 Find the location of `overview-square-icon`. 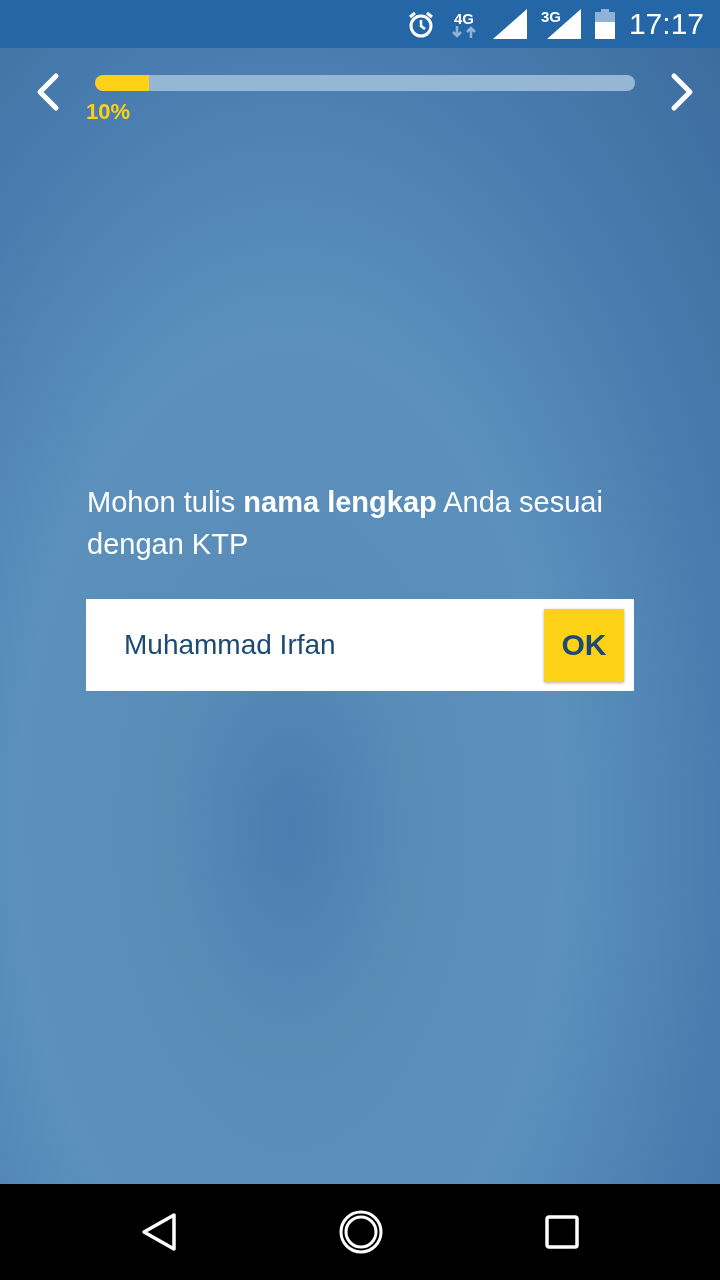

overview-square-icon is located at coordinates (562, 1232).